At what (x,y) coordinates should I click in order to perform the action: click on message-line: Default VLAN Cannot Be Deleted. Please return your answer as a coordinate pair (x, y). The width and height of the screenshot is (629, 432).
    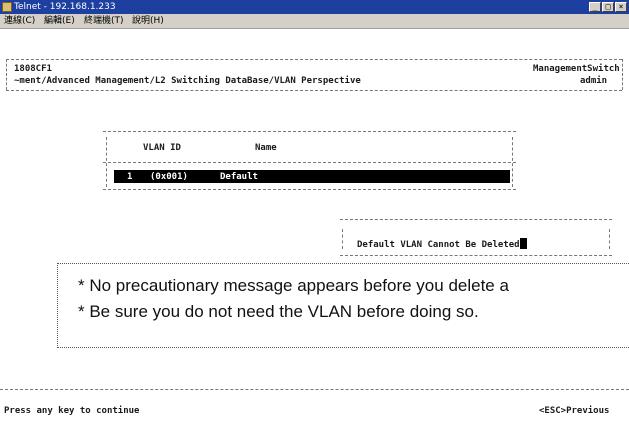
    Looking at the image, I should click on (442, 243).